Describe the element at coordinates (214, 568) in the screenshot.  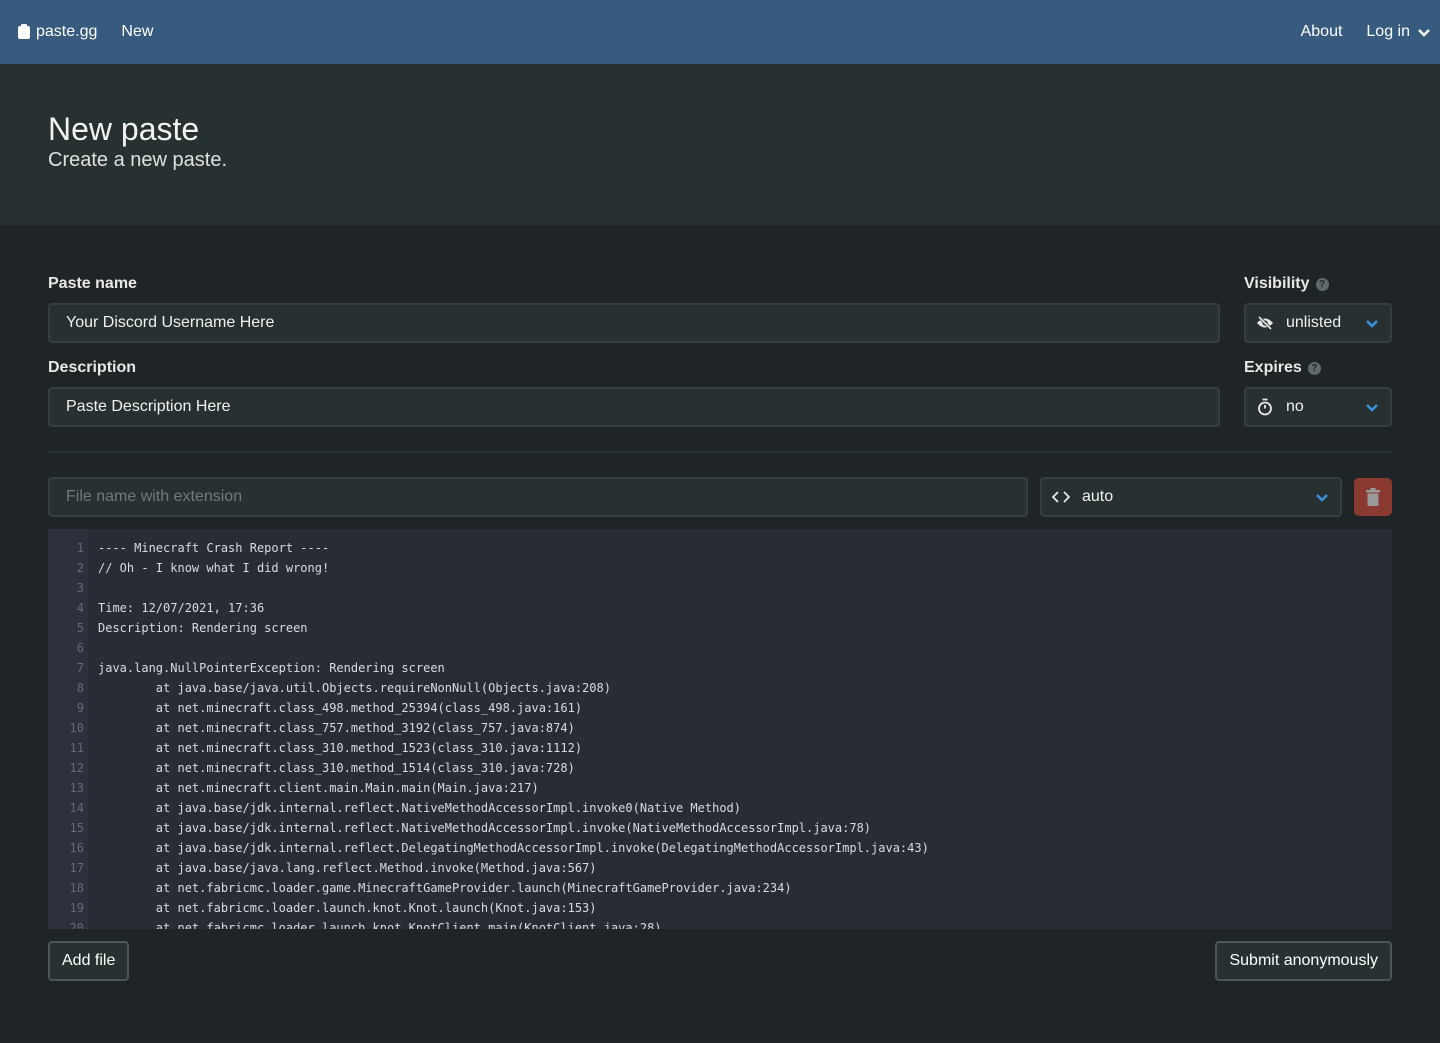
I see `code-line: // Oh - I know what I did wrong!` at that location.